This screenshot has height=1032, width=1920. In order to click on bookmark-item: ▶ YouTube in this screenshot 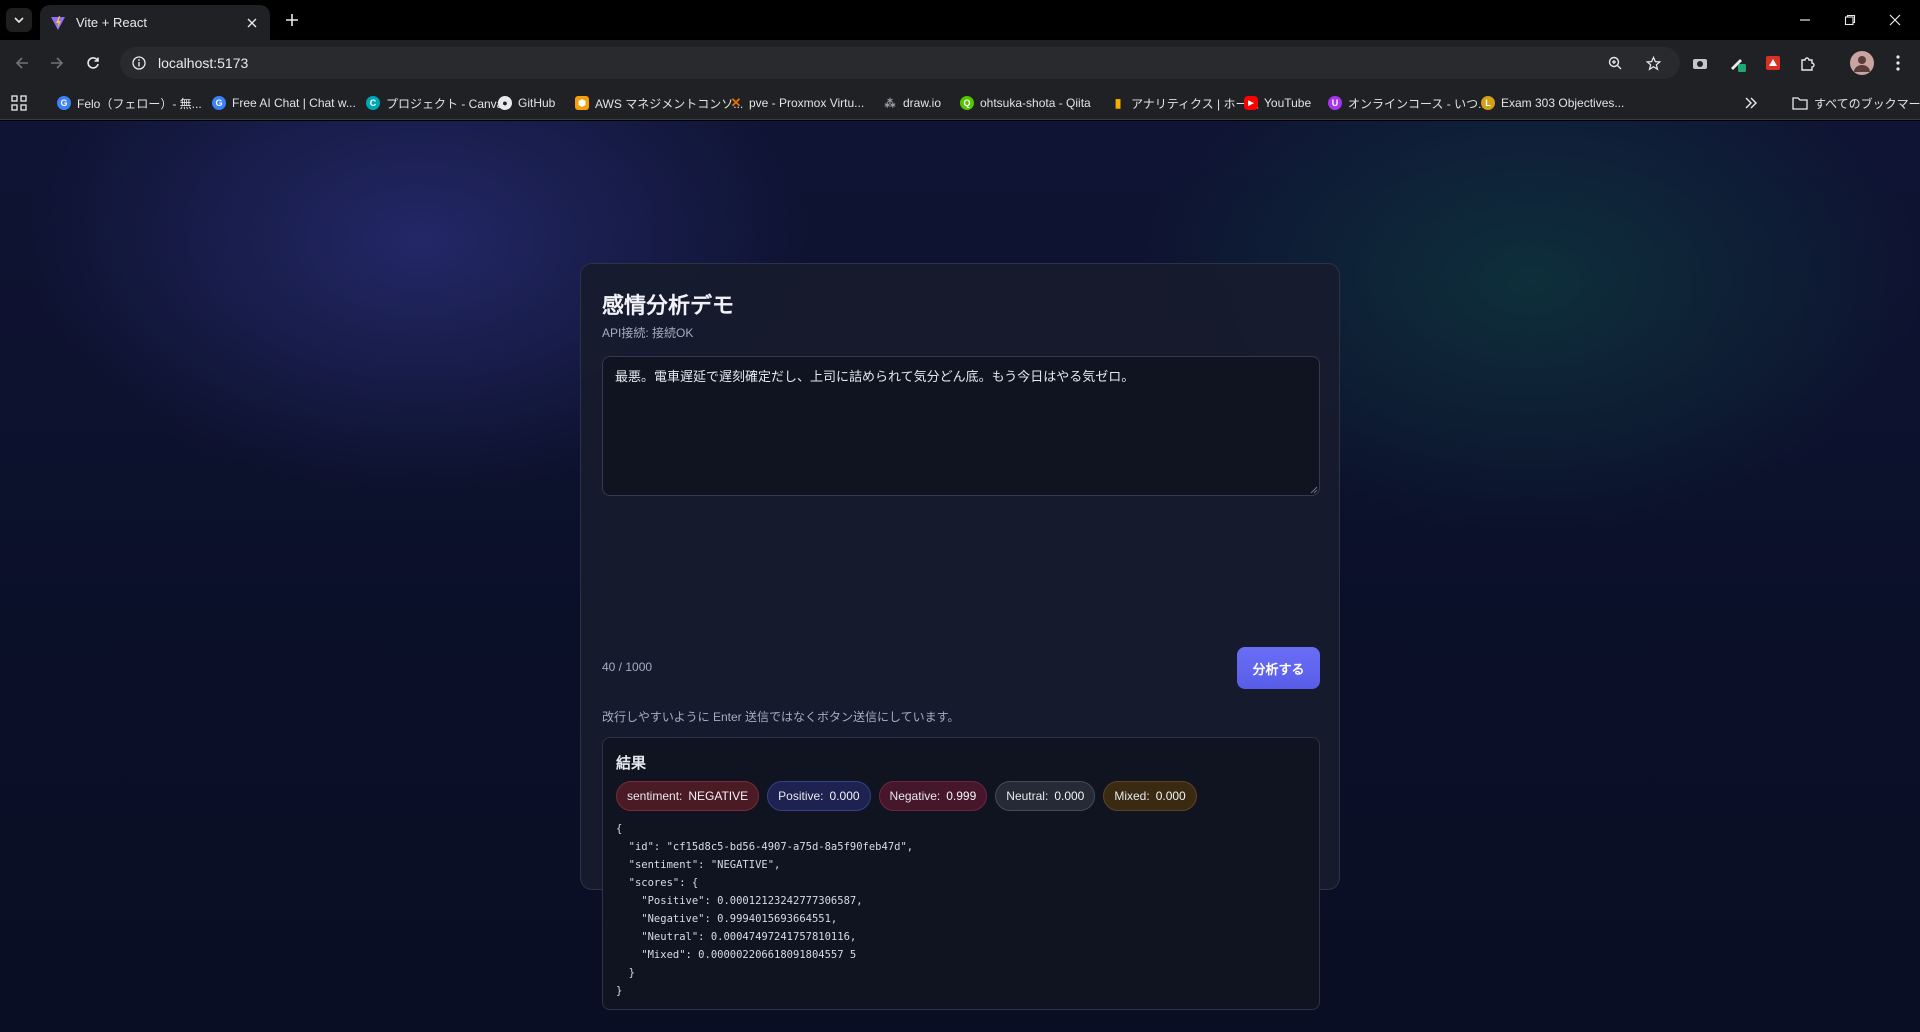, I will do `click(1277, 103)`.